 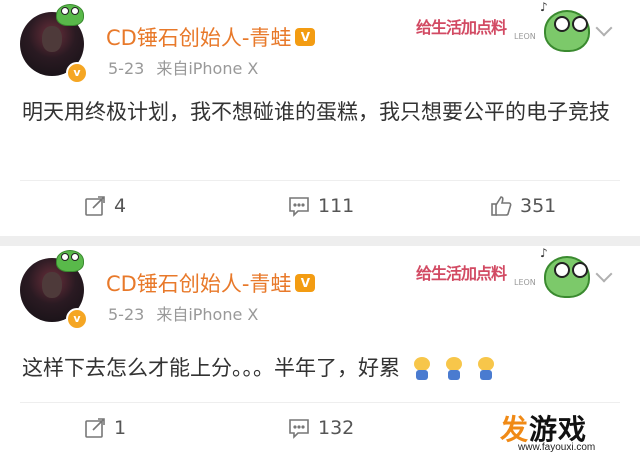 I want to click on repost-button: 1, so click(x=105, y=428).